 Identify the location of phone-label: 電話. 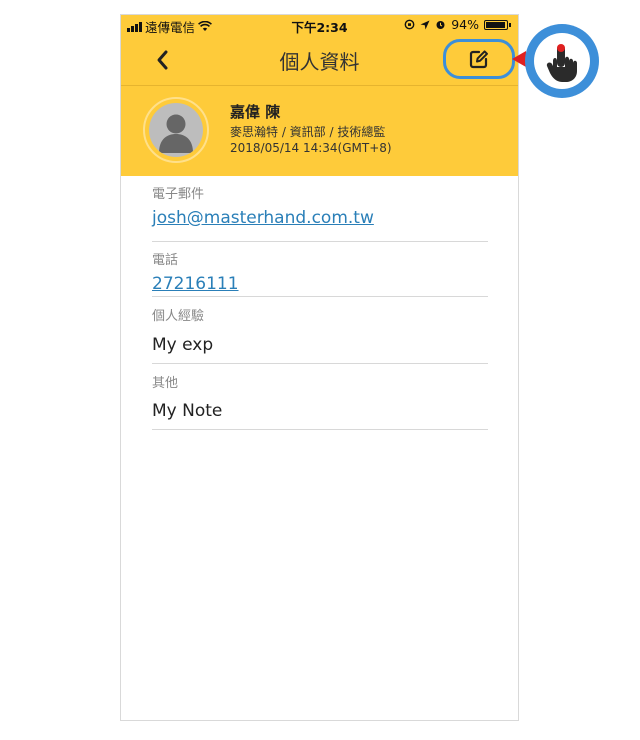
(165, 260).